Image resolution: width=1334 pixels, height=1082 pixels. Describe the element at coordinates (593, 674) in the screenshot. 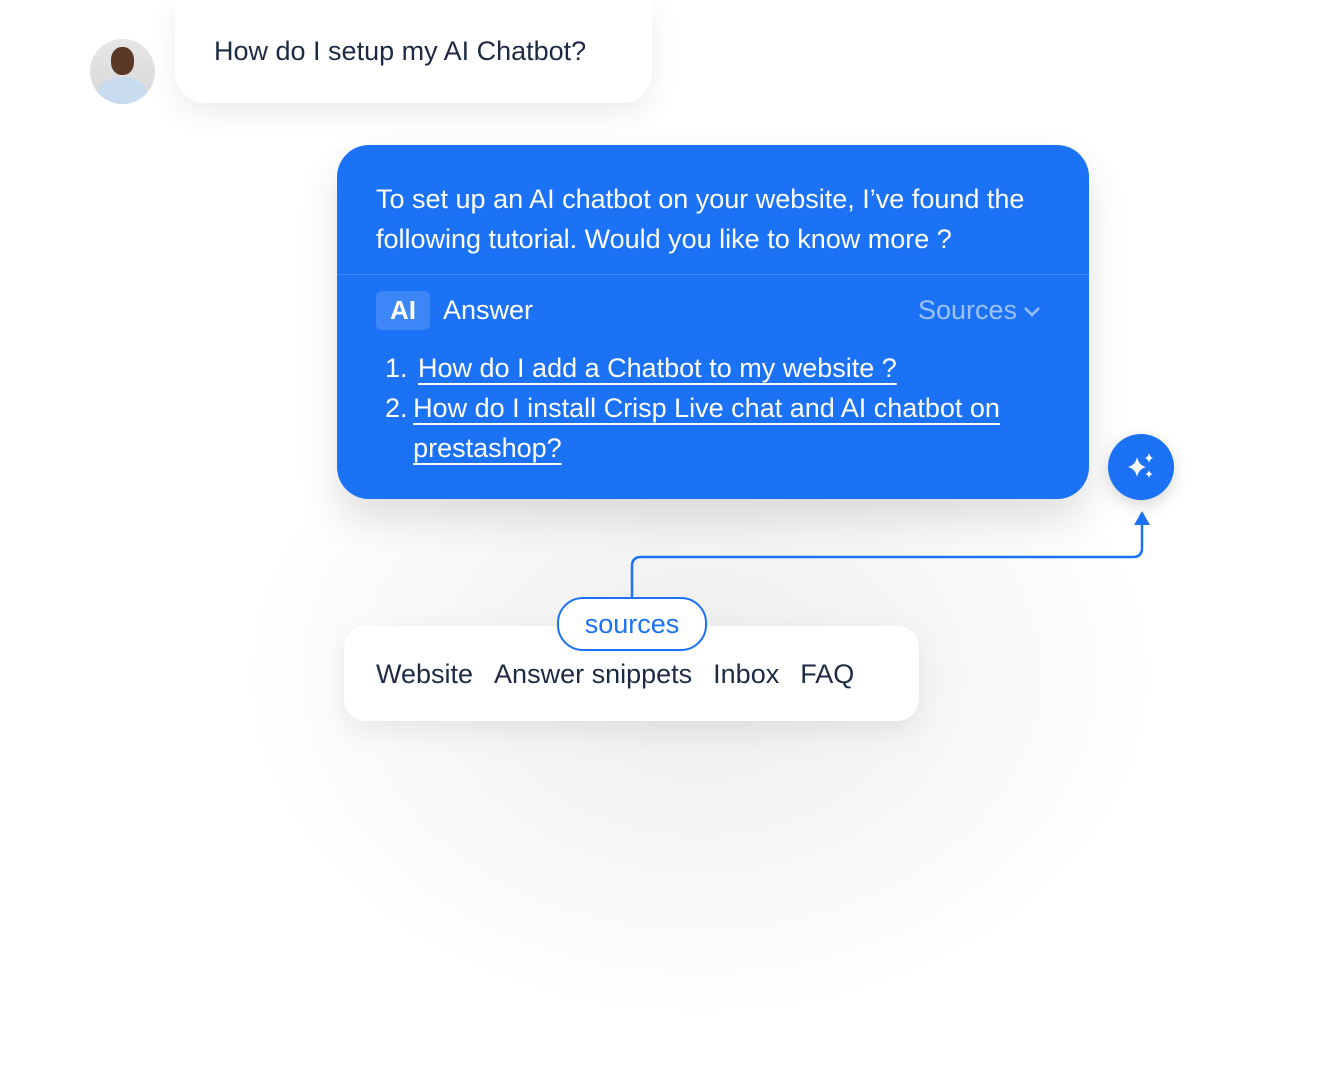

I see `source-answer-snippets: Answer snippets` at that location.